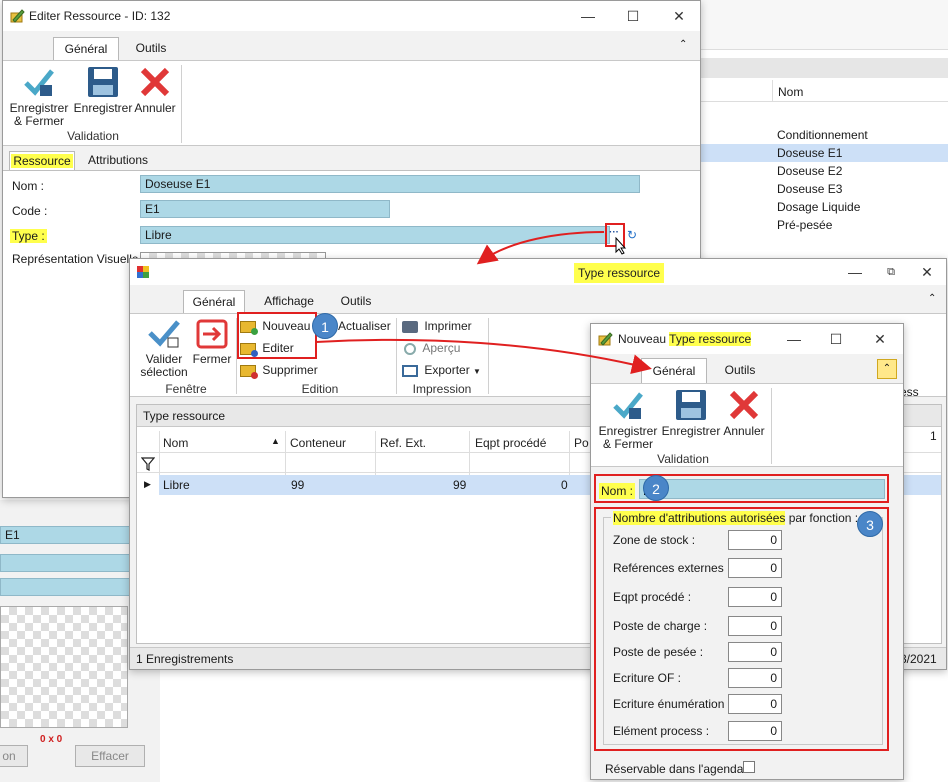  I want to click on annotation-badge-3: 3, so click(870, 524).